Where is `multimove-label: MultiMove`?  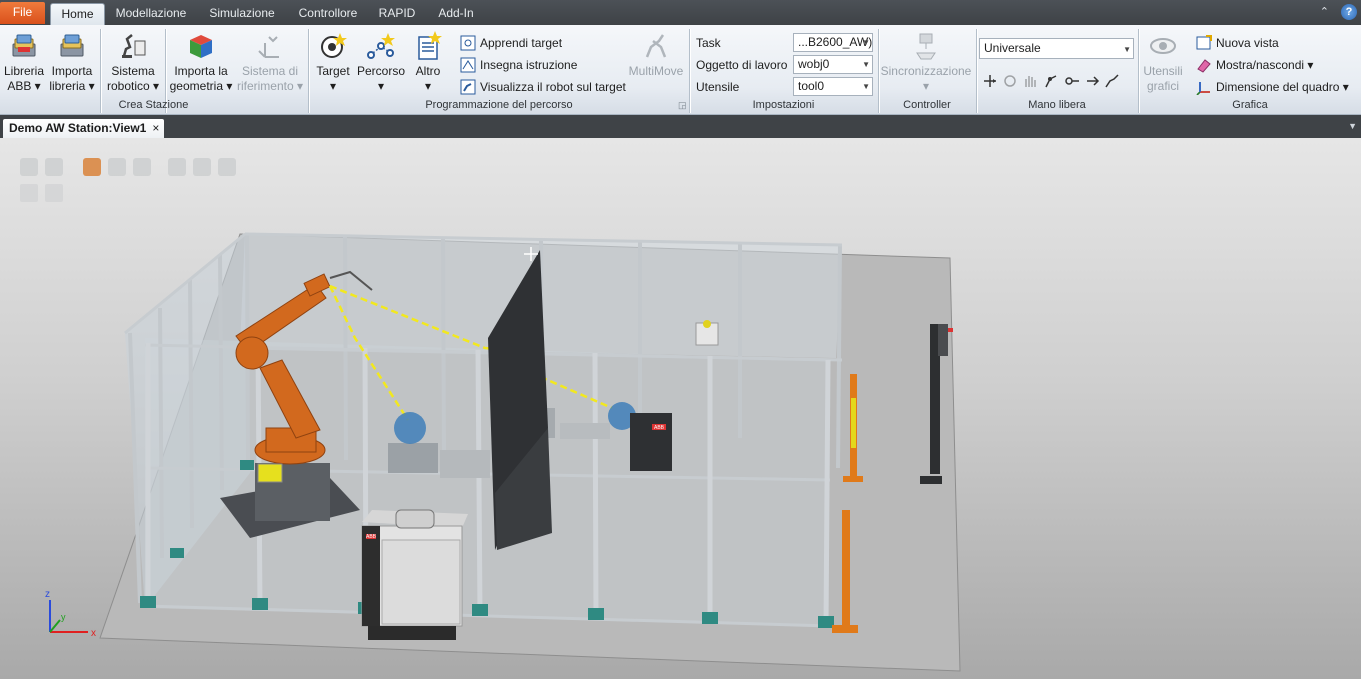 multimove-label: MultiMove is located at coordinates (656, 71).